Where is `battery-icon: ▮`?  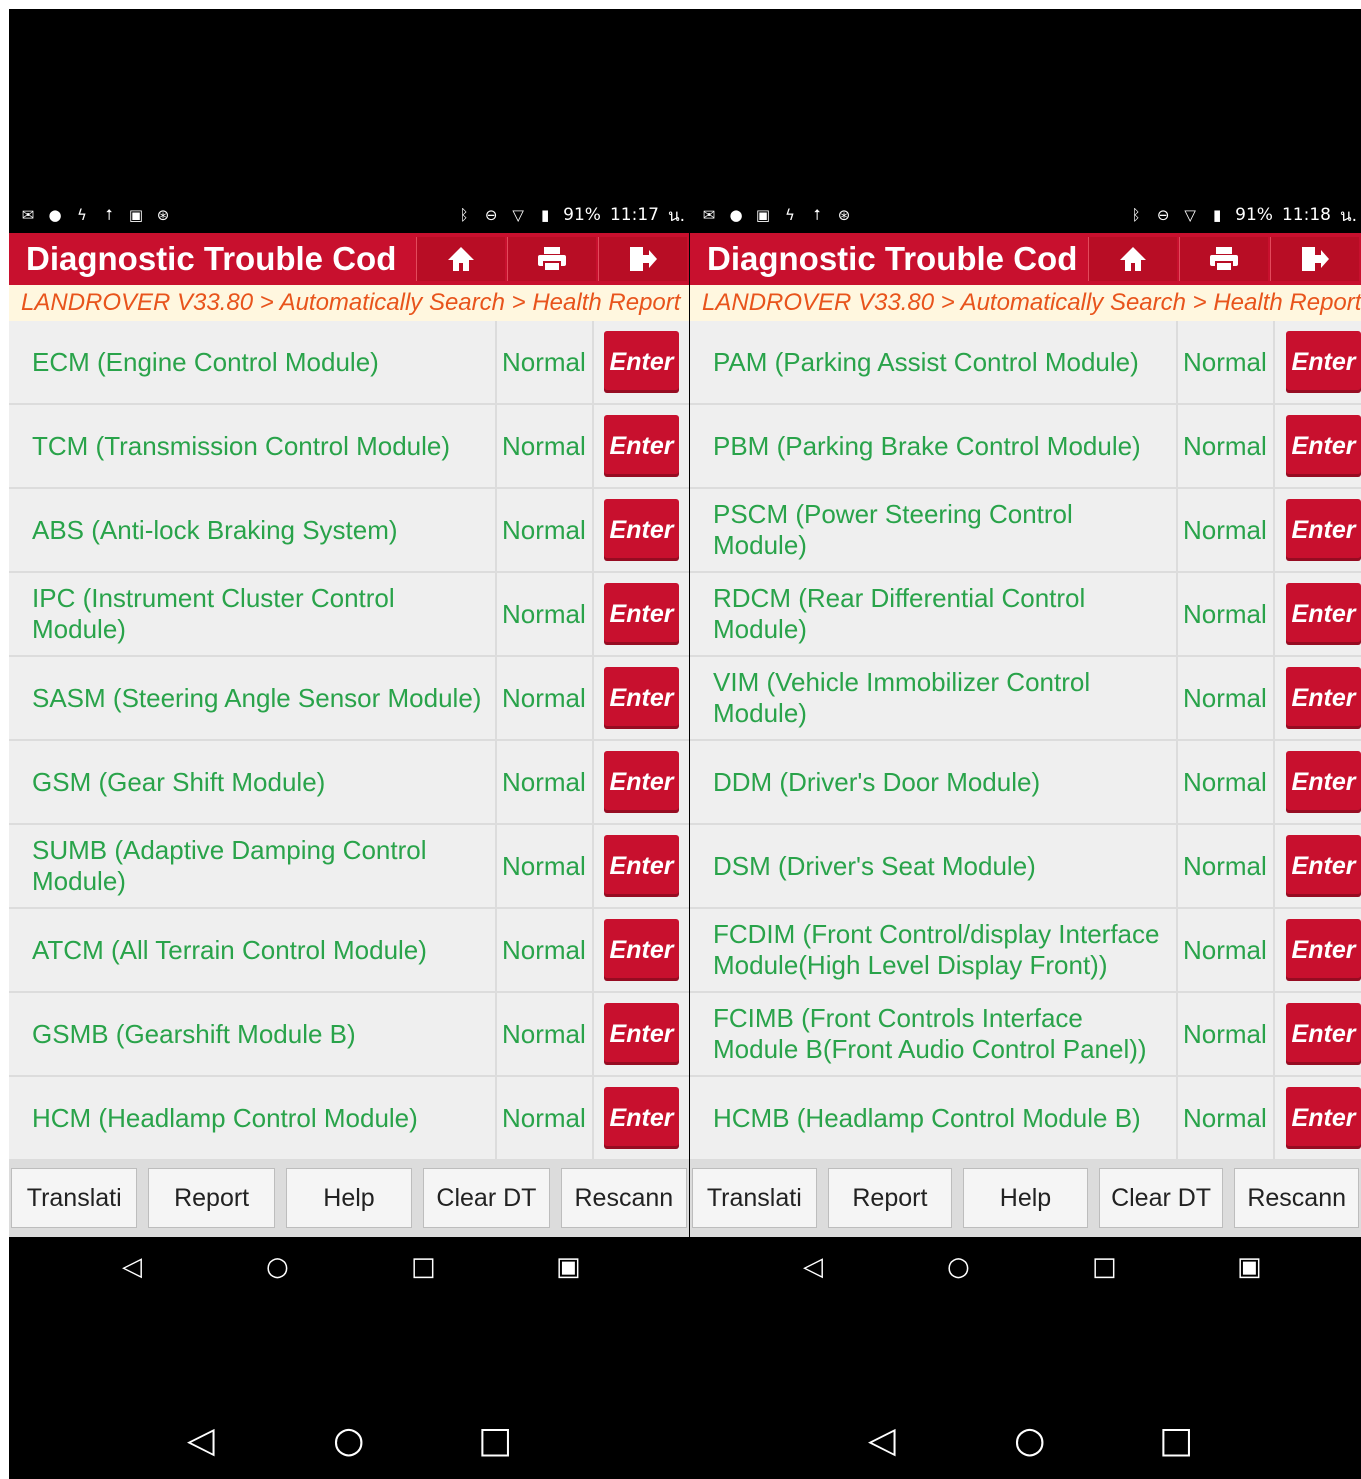
battery-icon: ▮ is located at coordinates (545, 215).